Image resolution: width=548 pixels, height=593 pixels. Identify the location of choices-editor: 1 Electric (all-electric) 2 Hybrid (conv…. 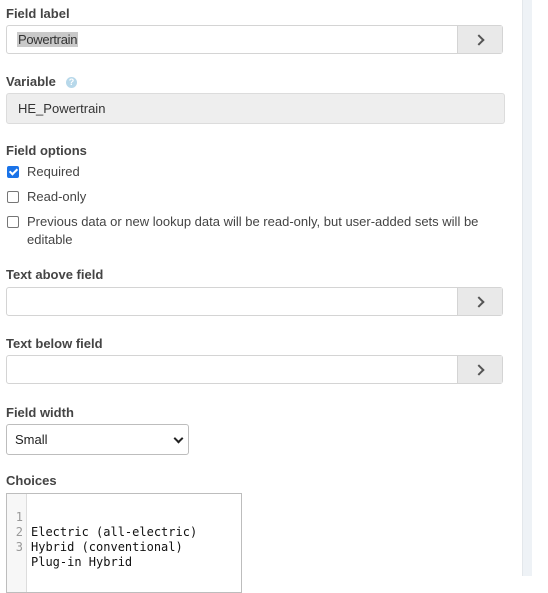
(124, 543).